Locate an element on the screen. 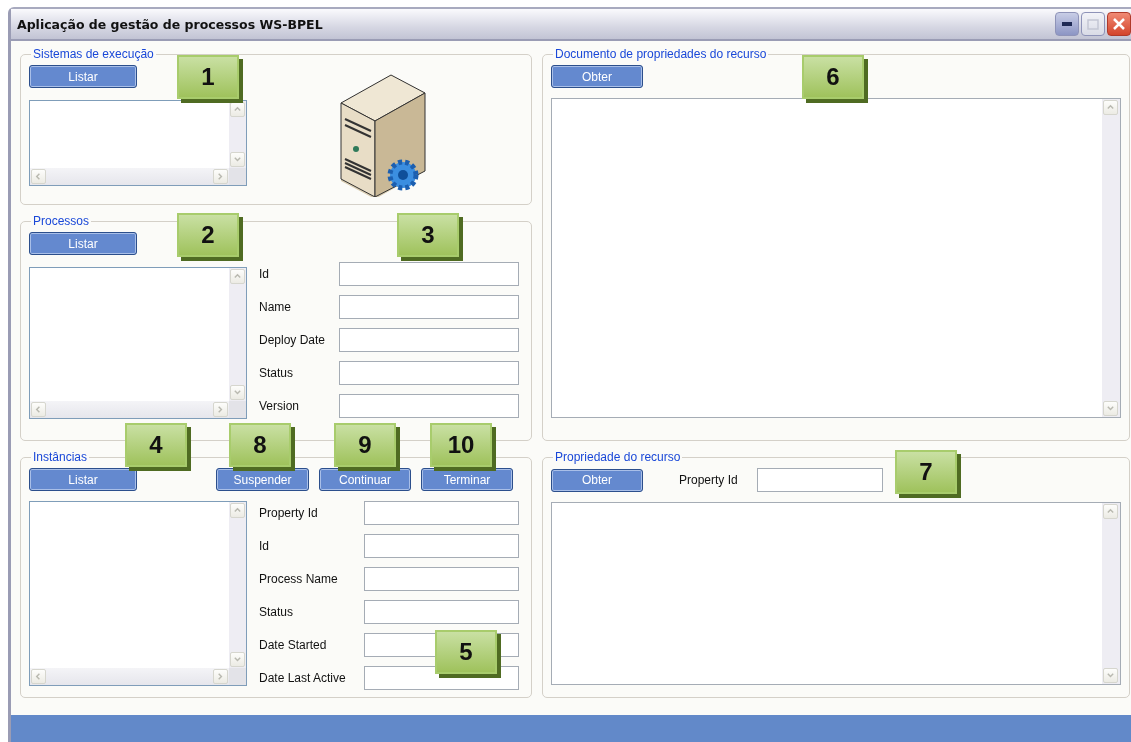 This screenshot has height=742, width=1131. field-label: Date Last Active is located at coordinates (303, 678).